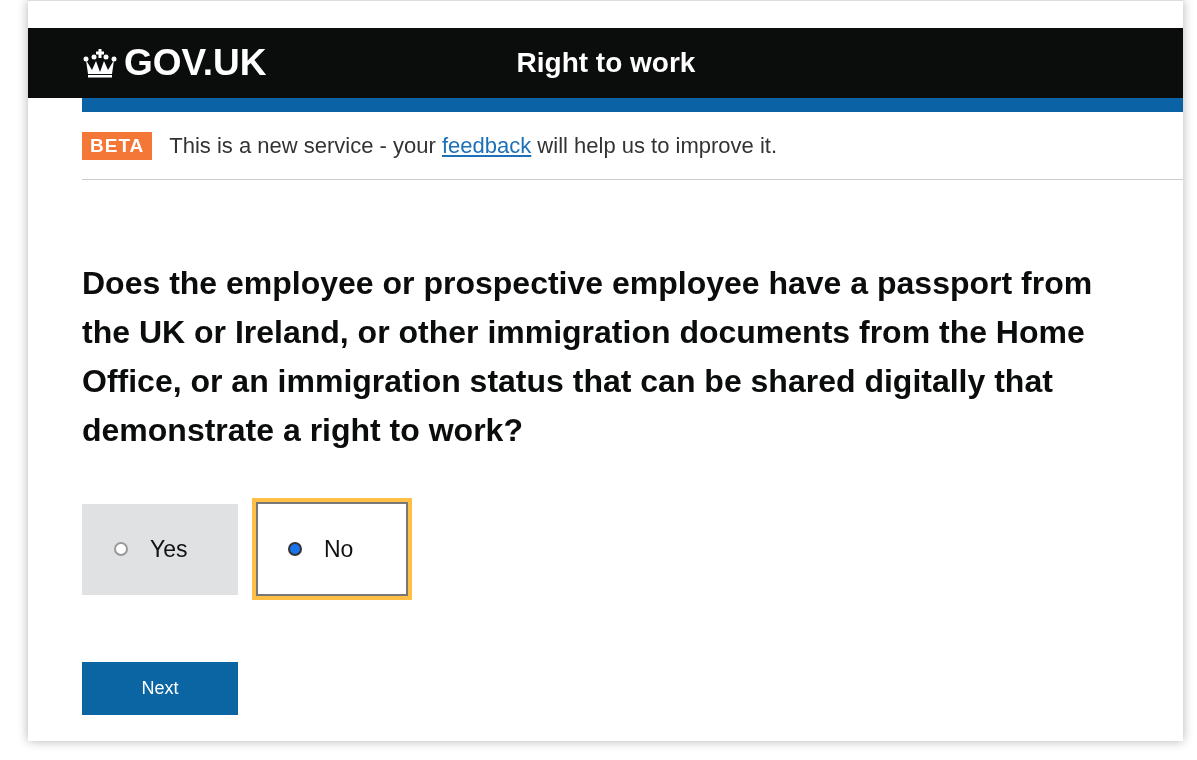 The width and height of the screenshot is (1197, 760). I want to click on phase-banner-text: This is a new service - your feedback will help us to improve it., so click(473, 145).